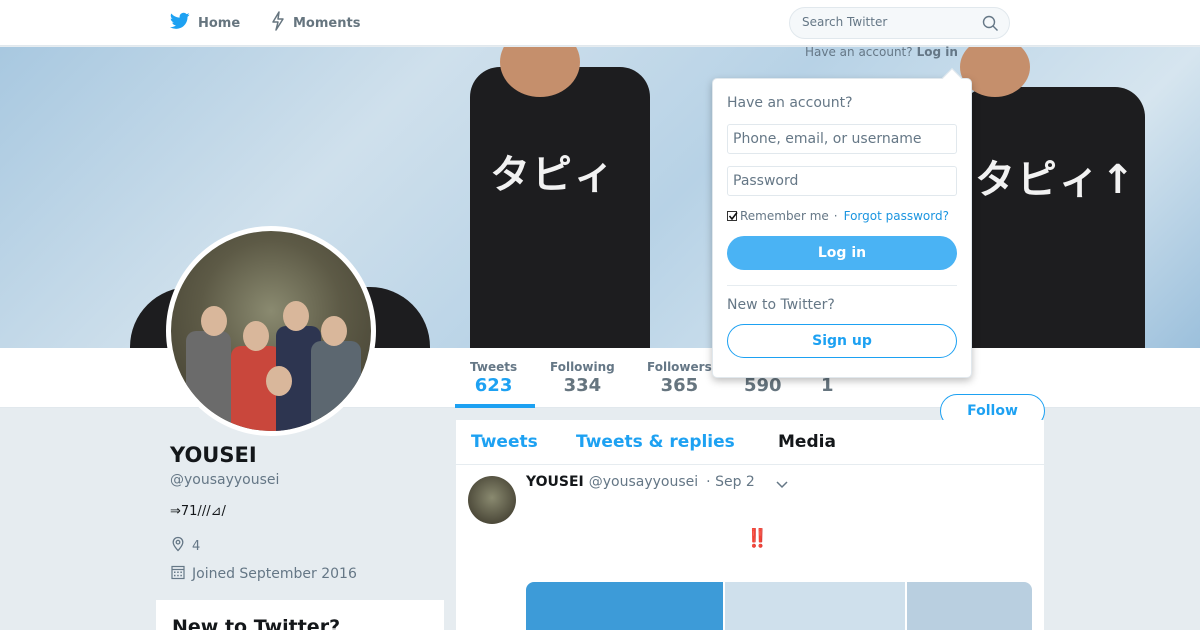 This screenshot has height=630, width=1200. I want to click on active-stat-indicator, so click(495, 406).